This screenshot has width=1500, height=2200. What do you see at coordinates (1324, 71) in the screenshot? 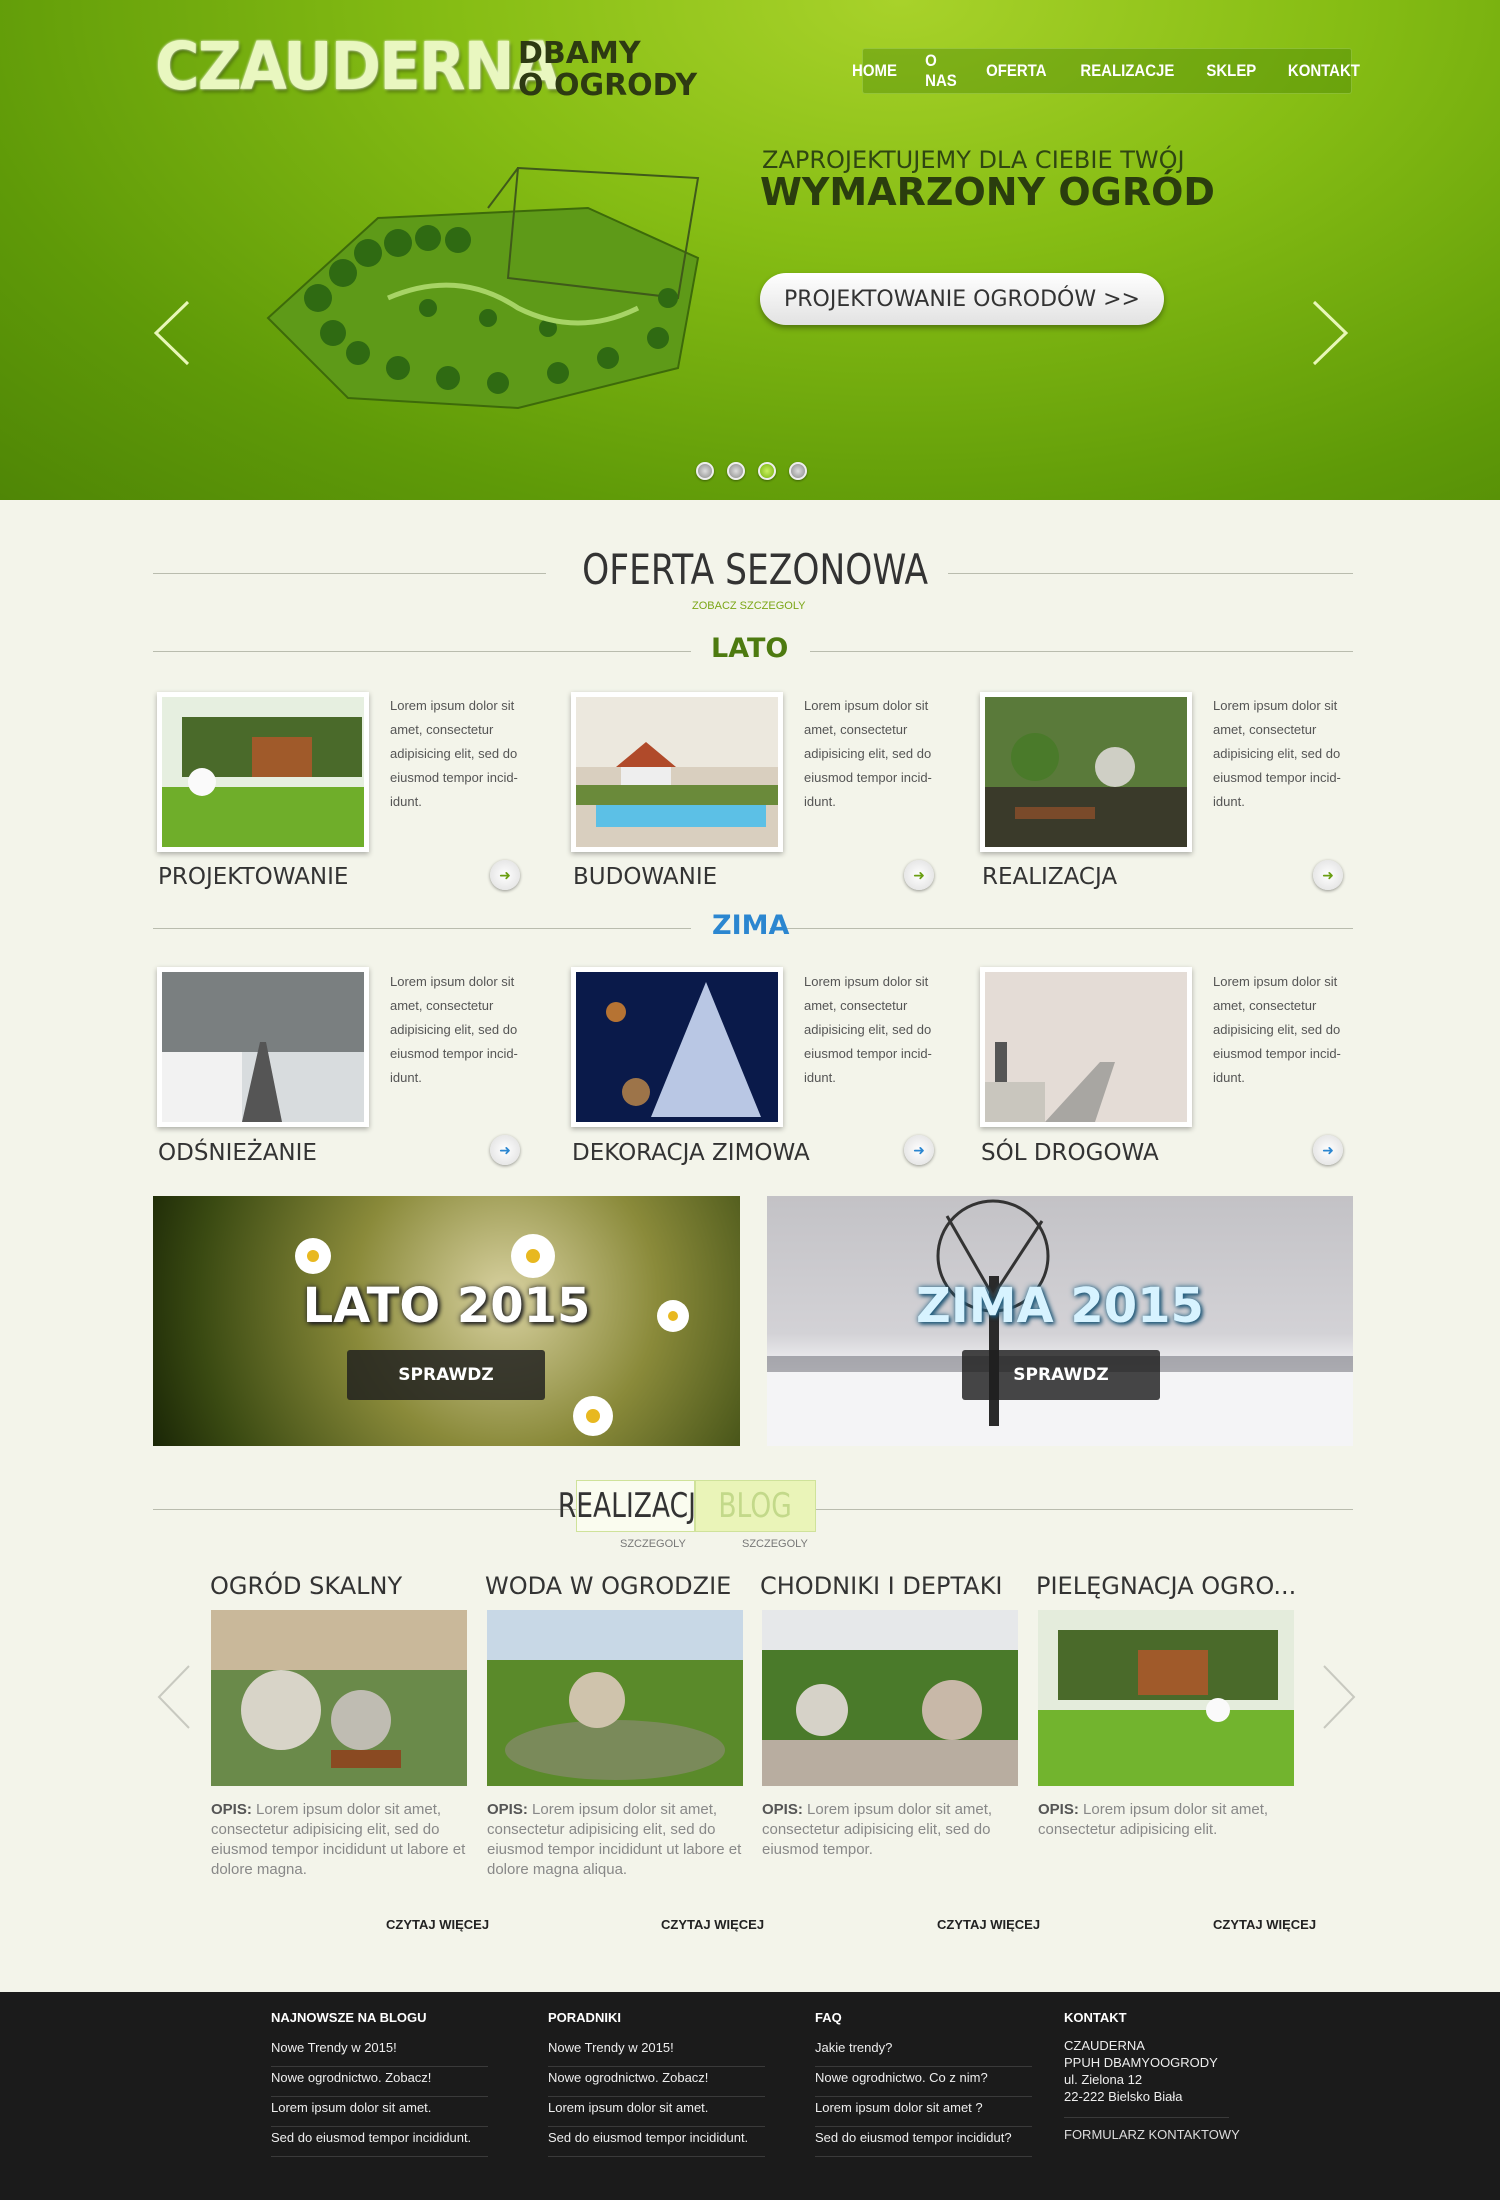
I see `nav-kontakt: KONTAKT` at bounding box center [1324, 71].